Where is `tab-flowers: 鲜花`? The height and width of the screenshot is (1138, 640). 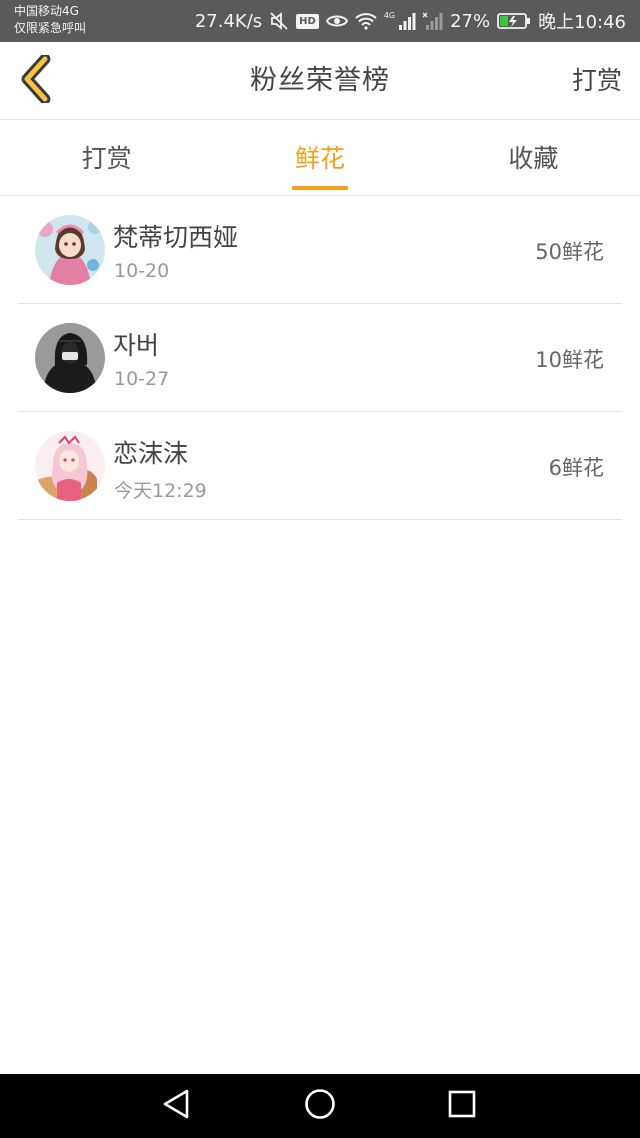 tab-flowers: 鲜花 is located at coordinates (319, 157).